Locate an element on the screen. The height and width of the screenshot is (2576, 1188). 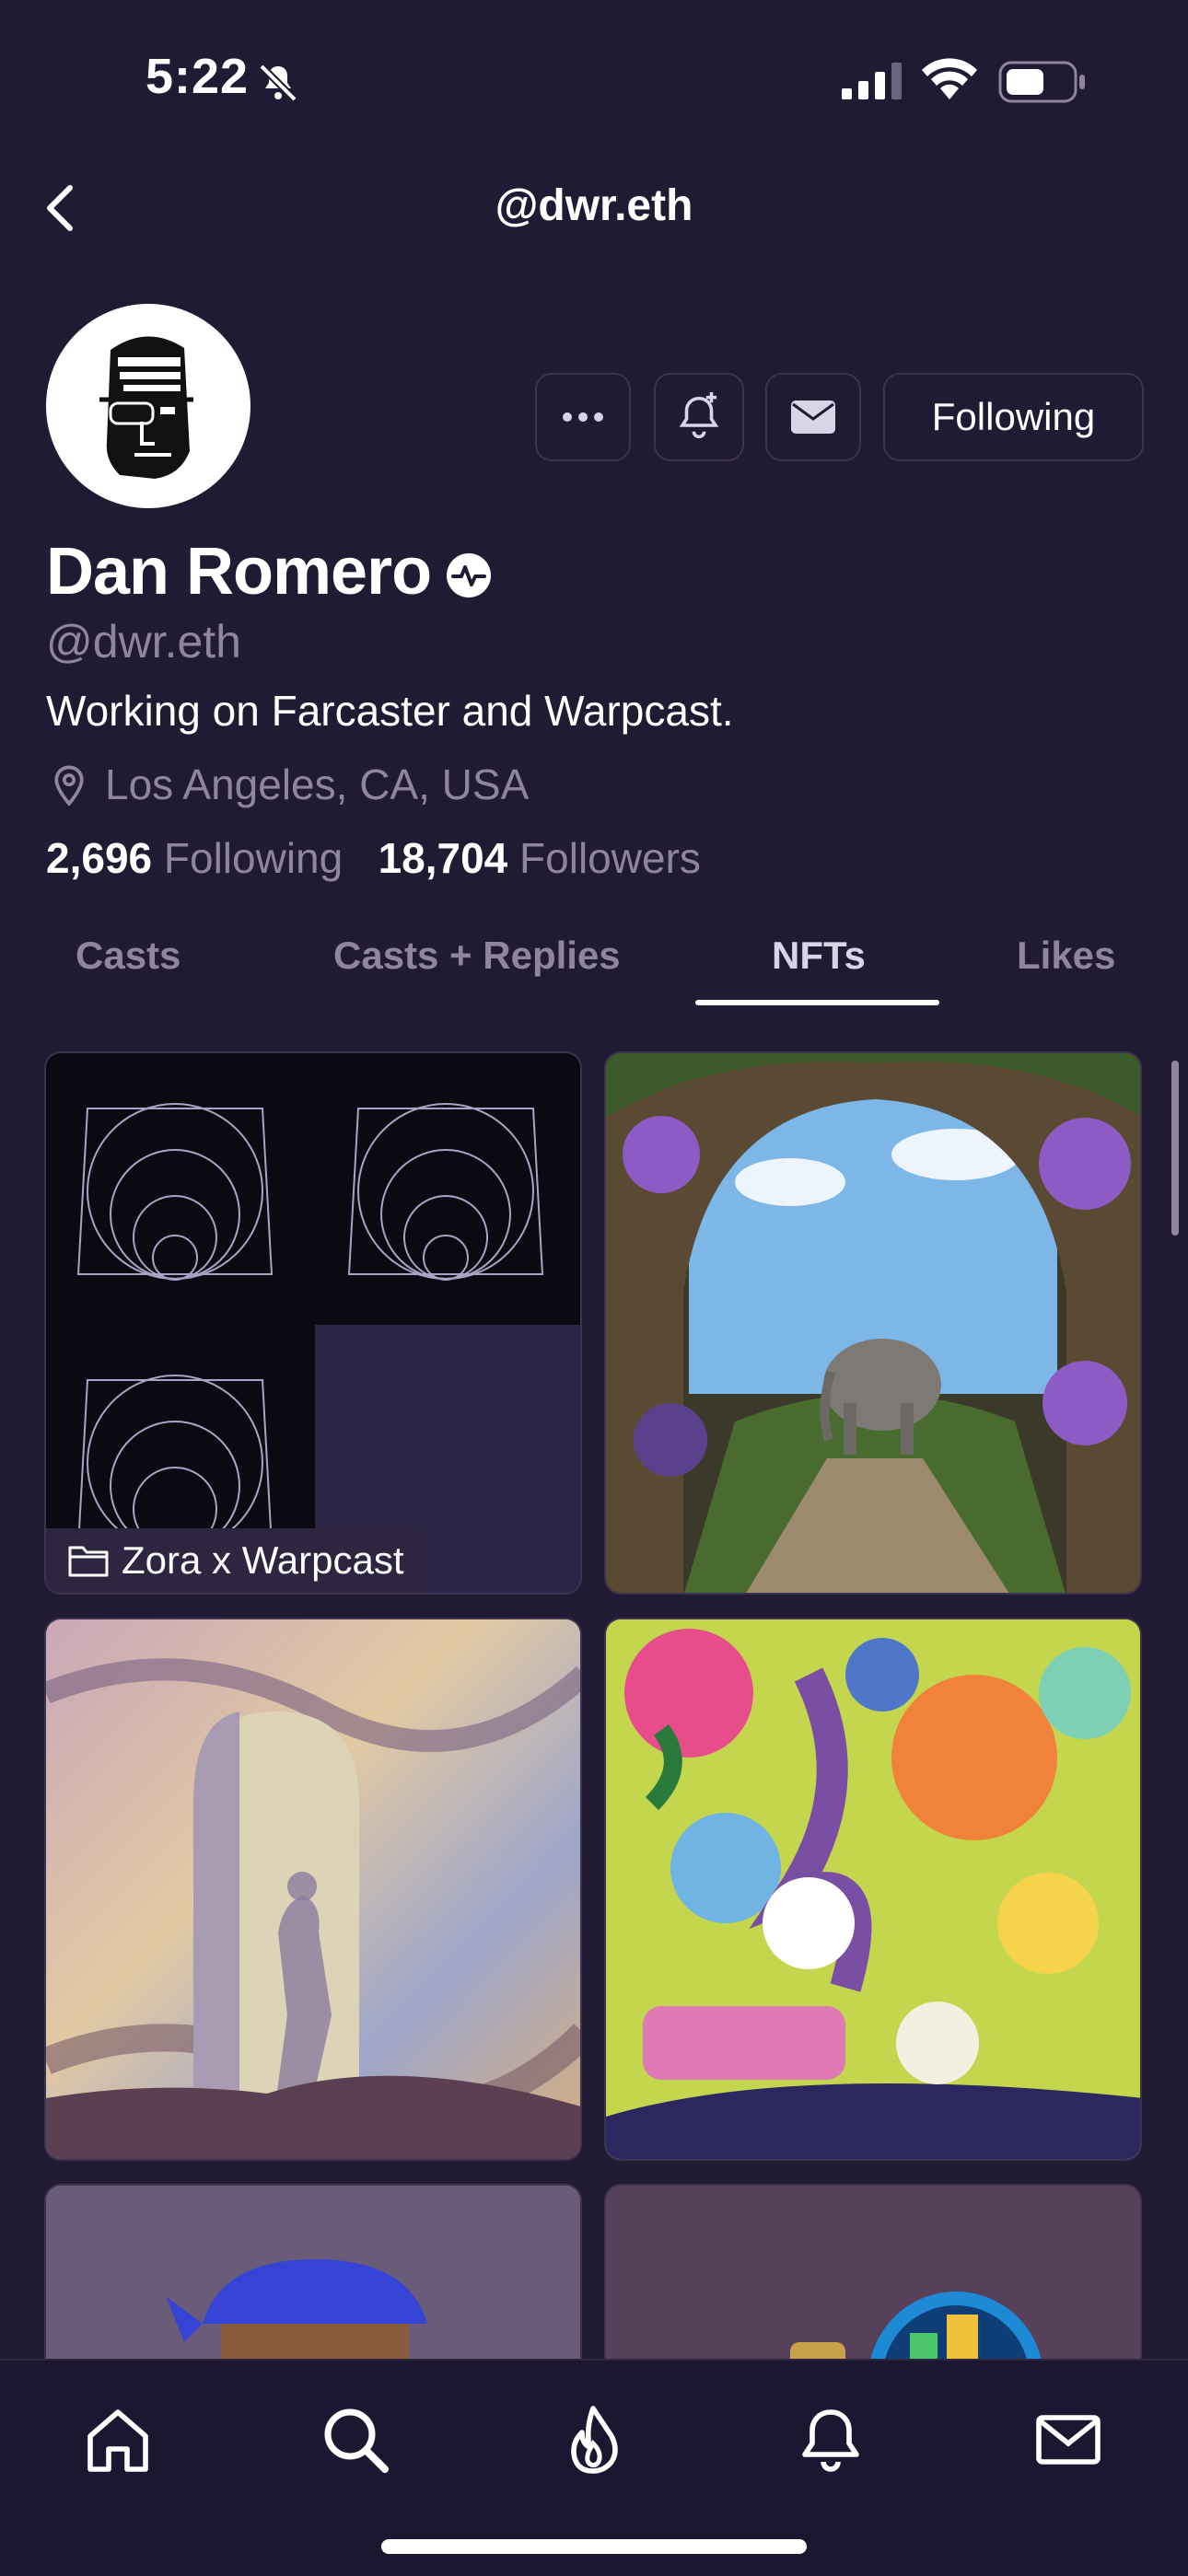
avatar is located at coordinates (148, 406).